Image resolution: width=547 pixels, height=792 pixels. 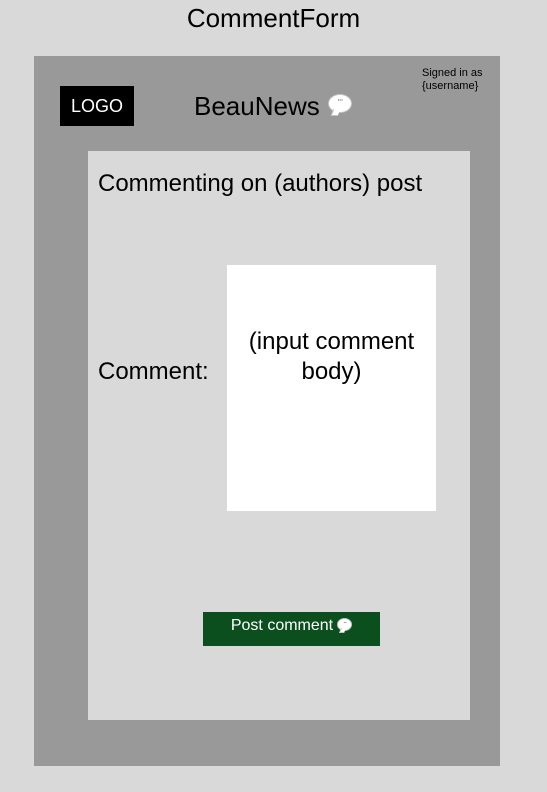 What do you see at coordinates (331, 357) in the screenshot?
I see `comment-body-placeholder: (input comment body)` at bounding box center [331, 357].